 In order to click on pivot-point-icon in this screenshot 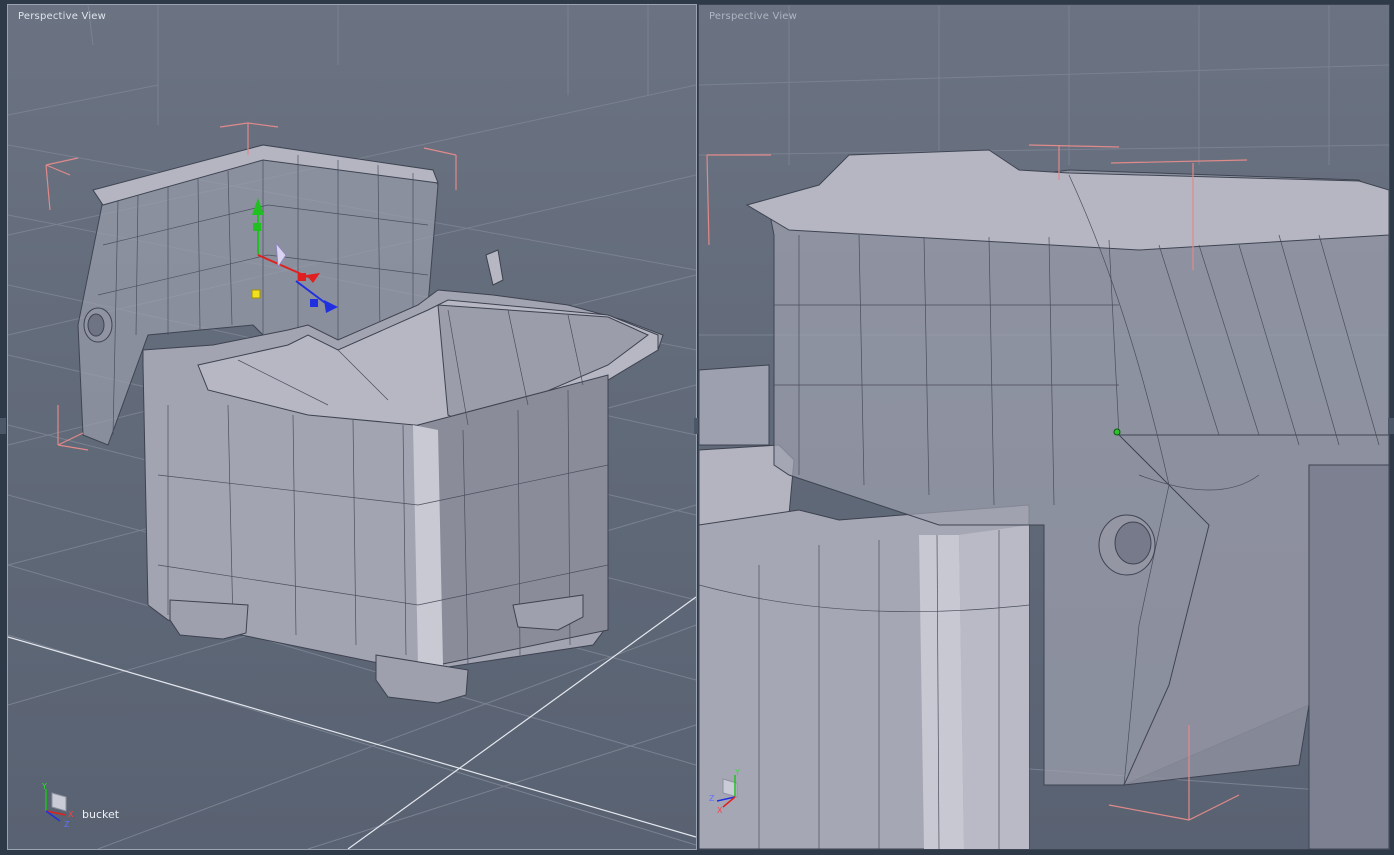, I will do `click(1117, 432)`.